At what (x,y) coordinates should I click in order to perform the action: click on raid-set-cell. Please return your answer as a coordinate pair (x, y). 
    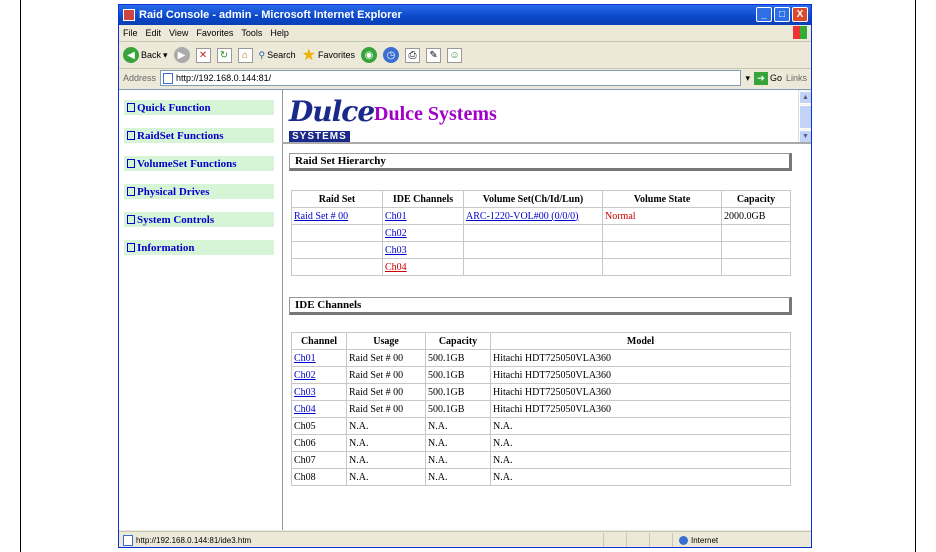
    Looking at the image, I should click on (337, 250).